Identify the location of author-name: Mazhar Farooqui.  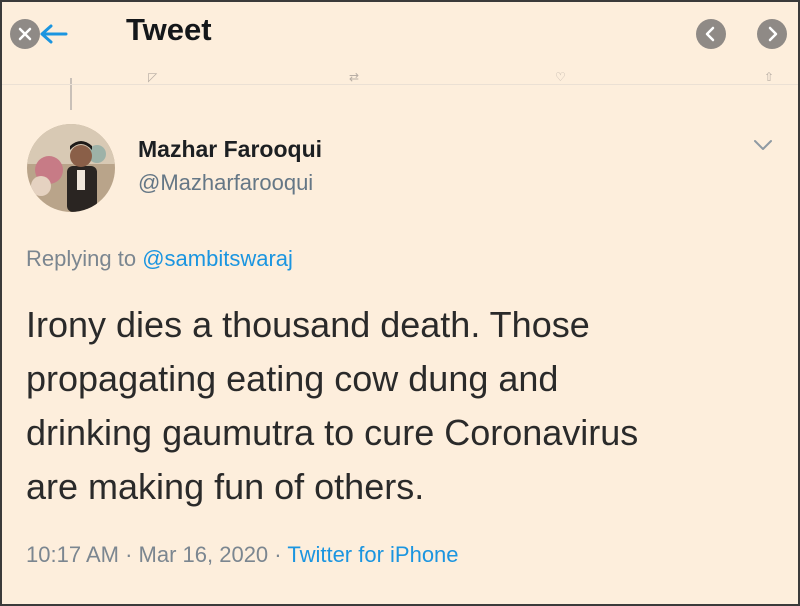
(230, 149).